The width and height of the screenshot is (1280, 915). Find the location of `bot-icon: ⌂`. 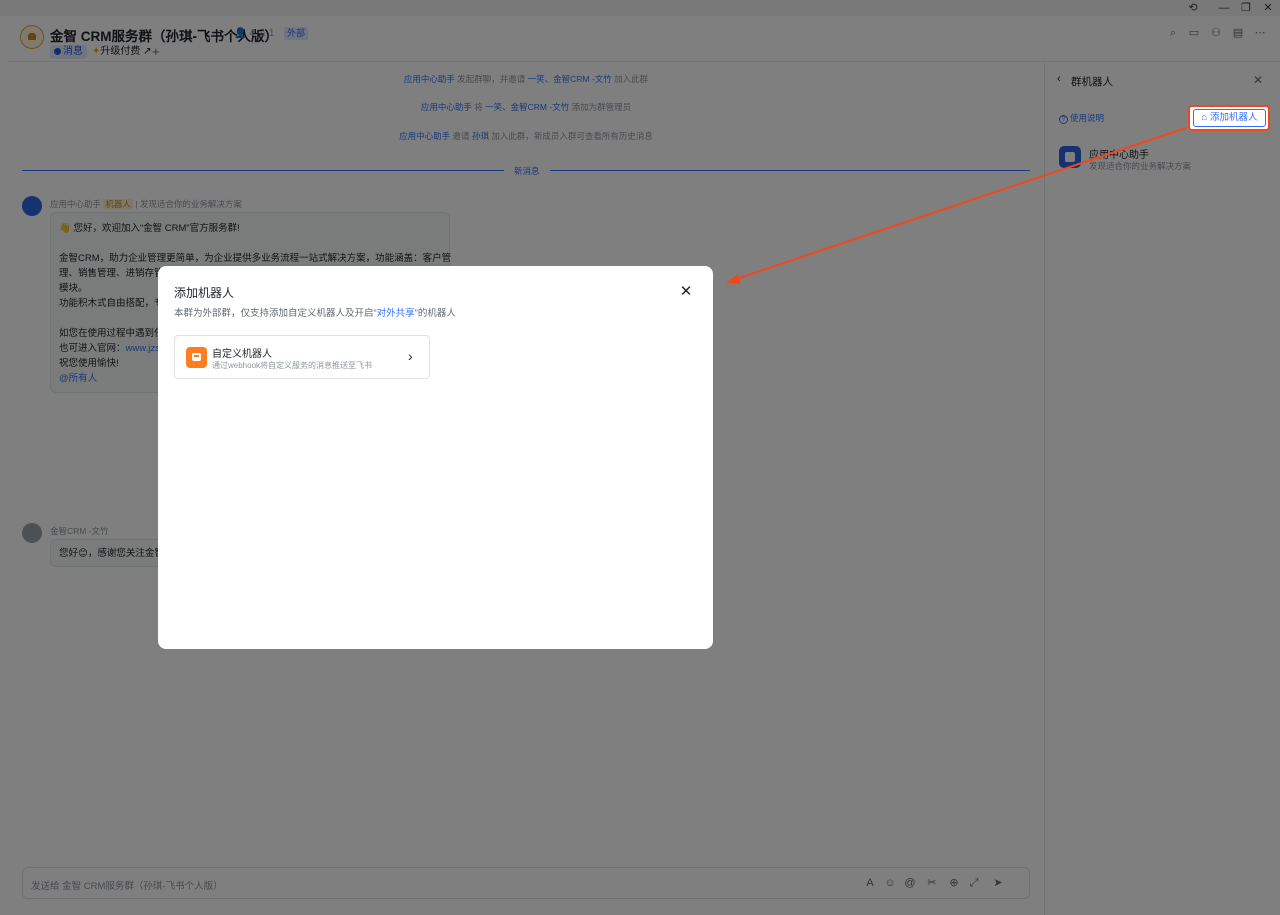

bot-icon: ⌂ is located at coordinates (1205, 117).